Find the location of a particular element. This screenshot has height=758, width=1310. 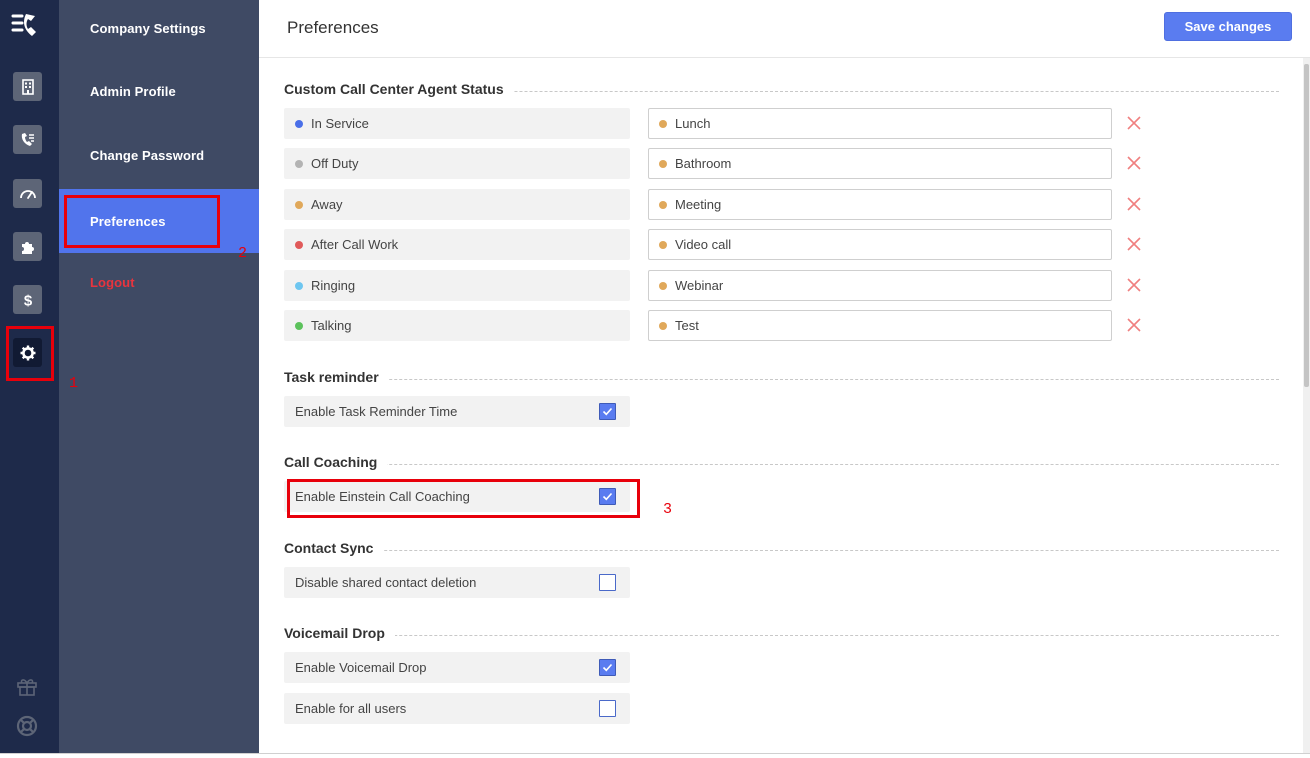

rail-calls-button is located at coordinates (27, 139).